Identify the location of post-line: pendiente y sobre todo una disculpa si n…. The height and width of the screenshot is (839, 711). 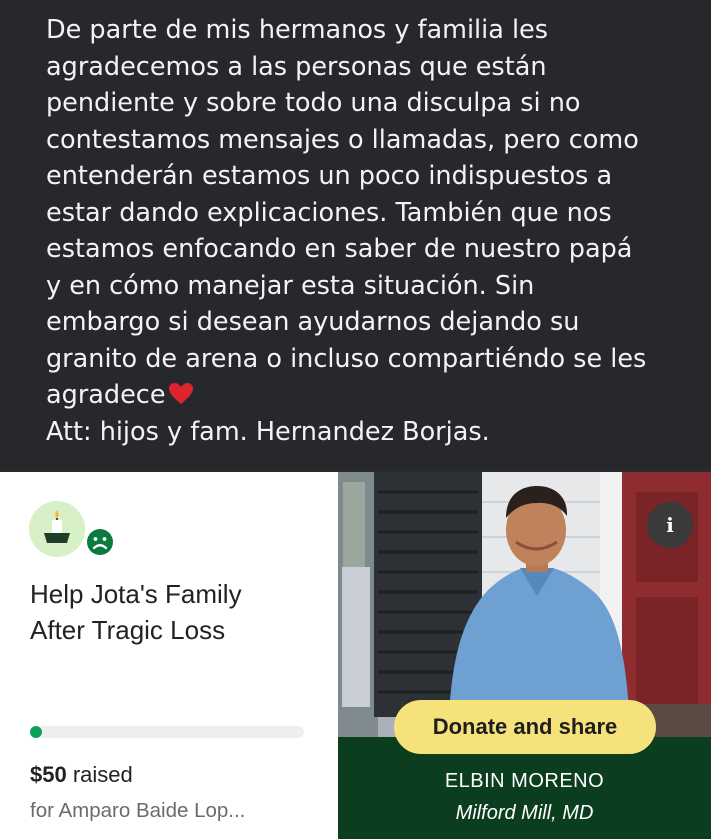
(313, 103).